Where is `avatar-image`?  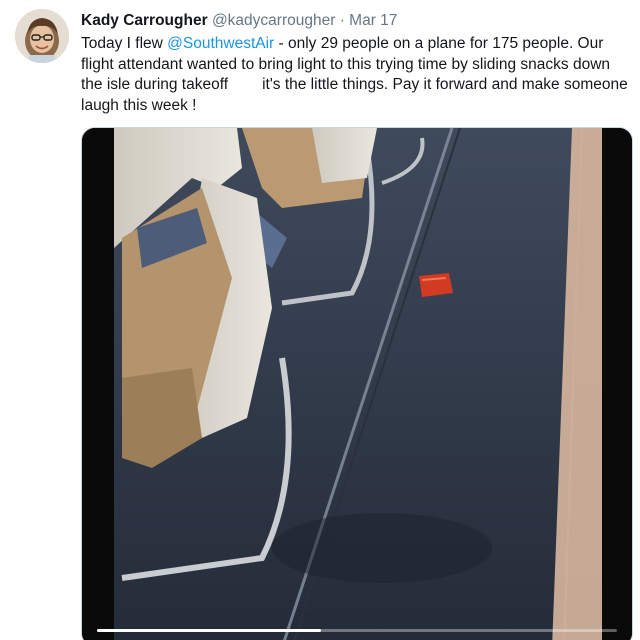
avatar-image is located at coordinates (42, 36).